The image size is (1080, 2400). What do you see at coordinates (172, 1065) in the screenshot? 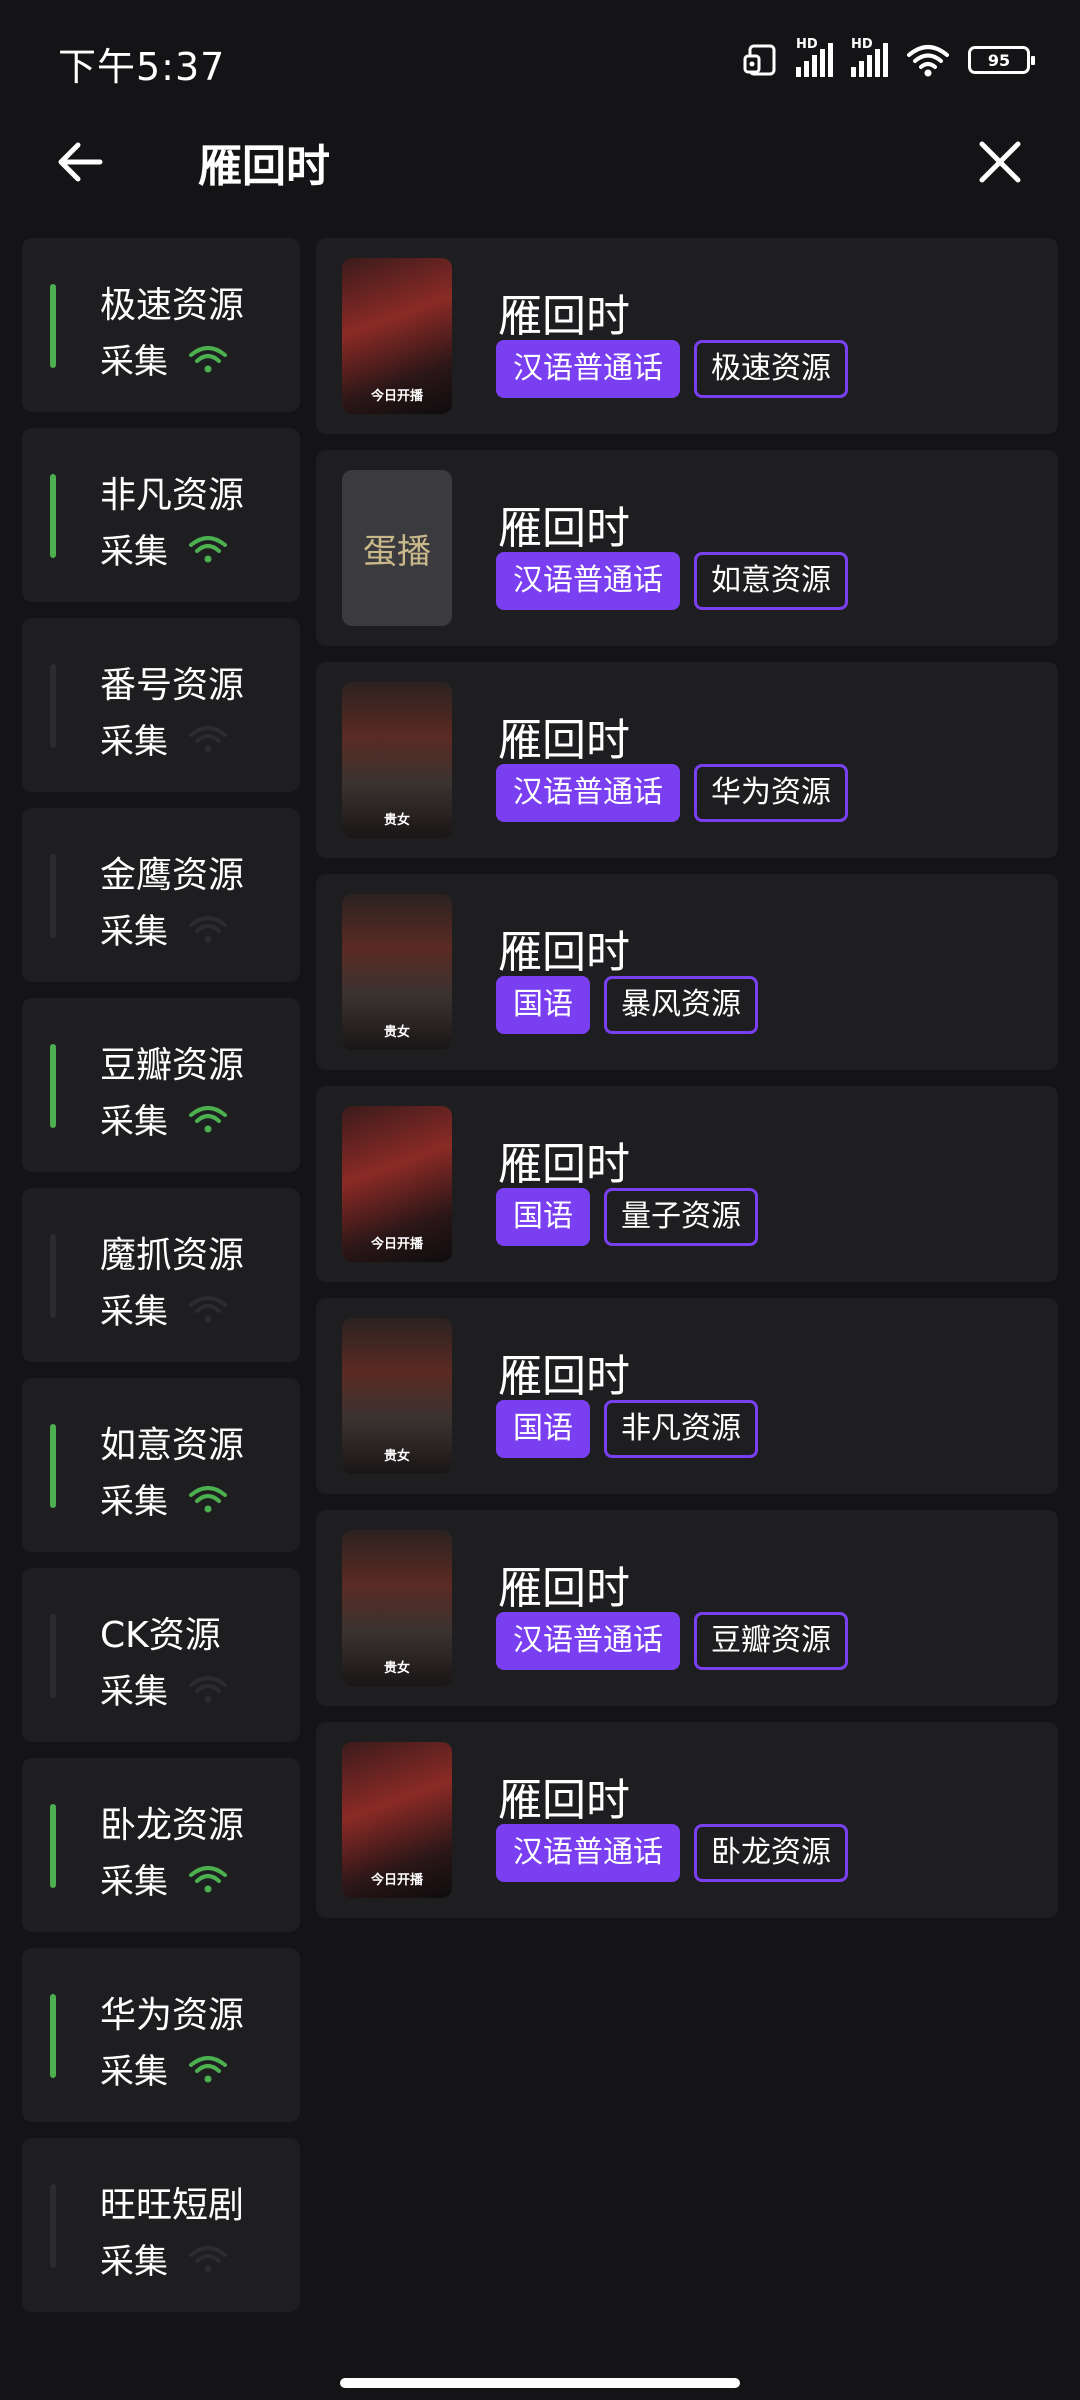
I see `sidebar-item-label: 豆瓣资源` at bounding box center [172, 1065].